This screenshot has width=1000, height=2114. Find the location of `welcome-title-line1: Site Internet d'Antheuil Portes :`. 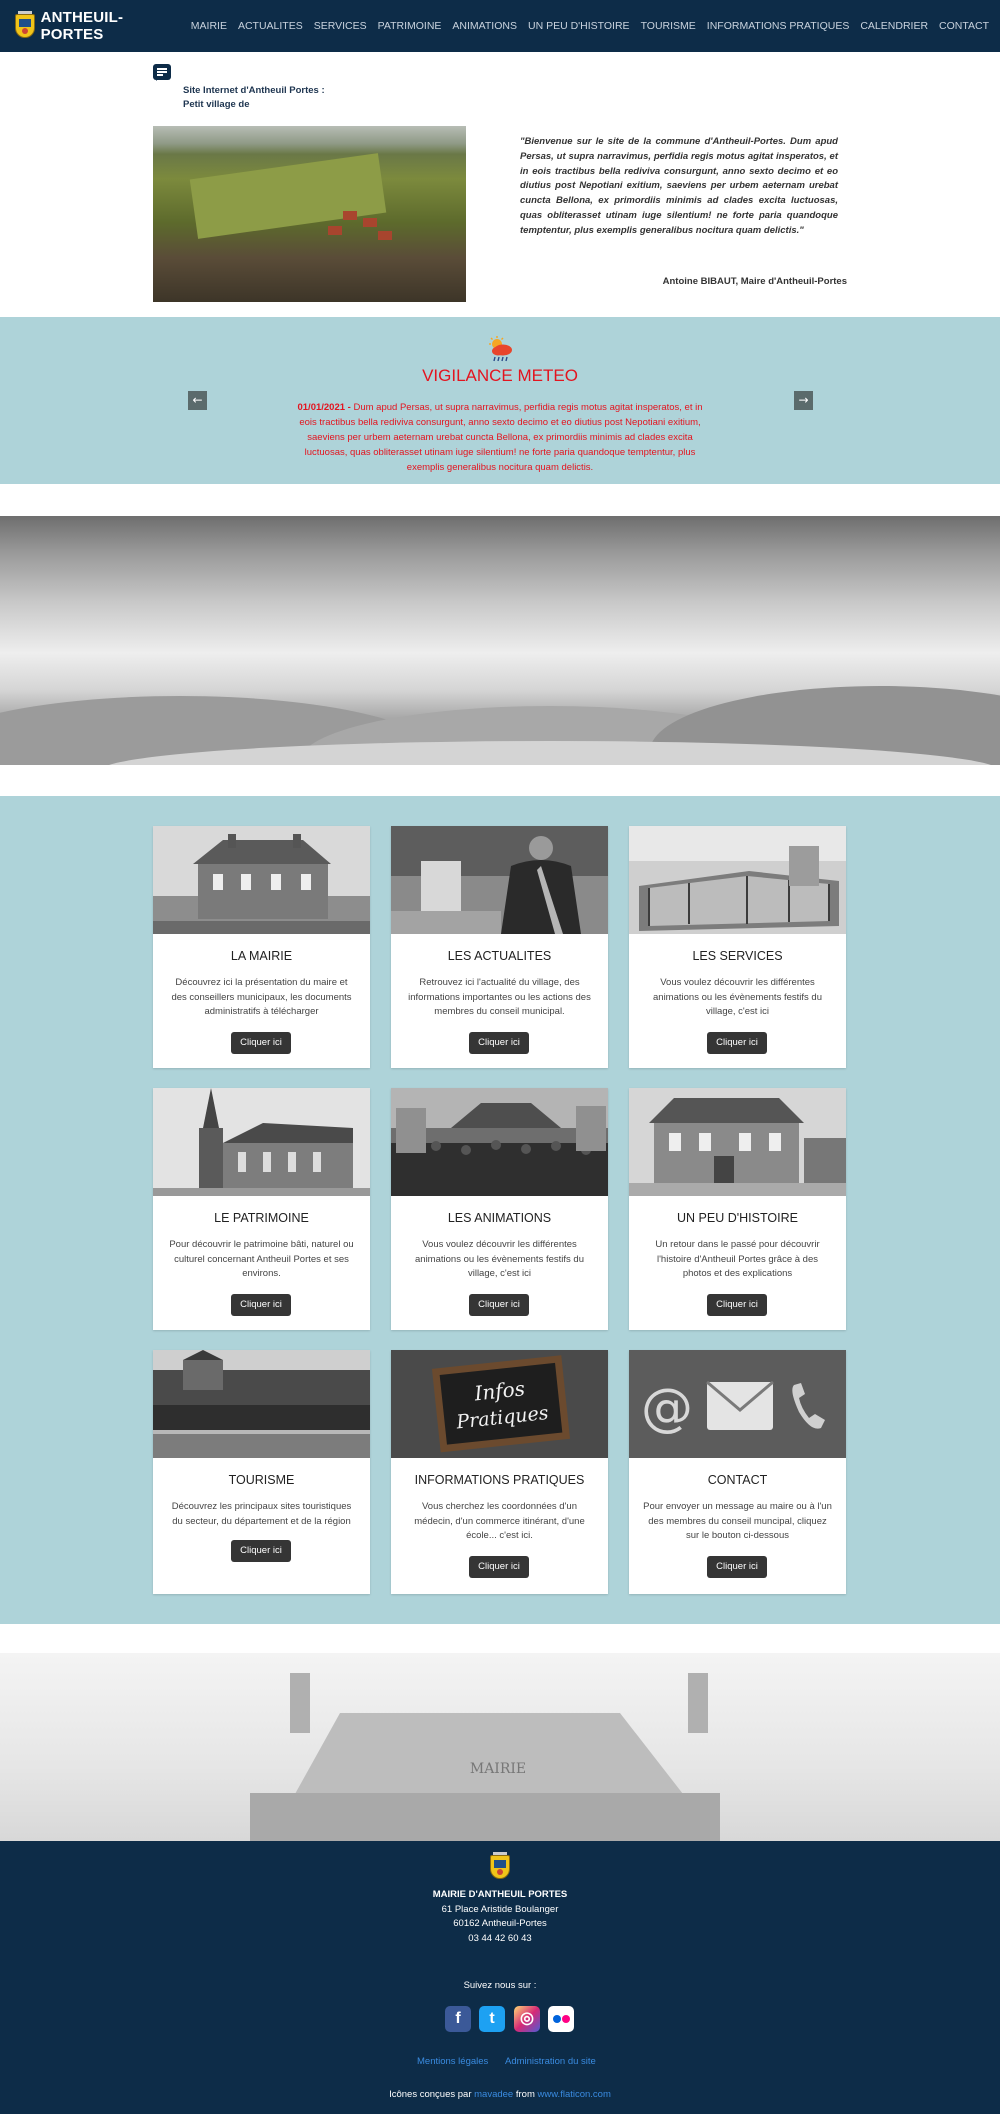

welcome-title-line1: Site Internet d'Antheuil Portes : is located at coordinates (254, 90).